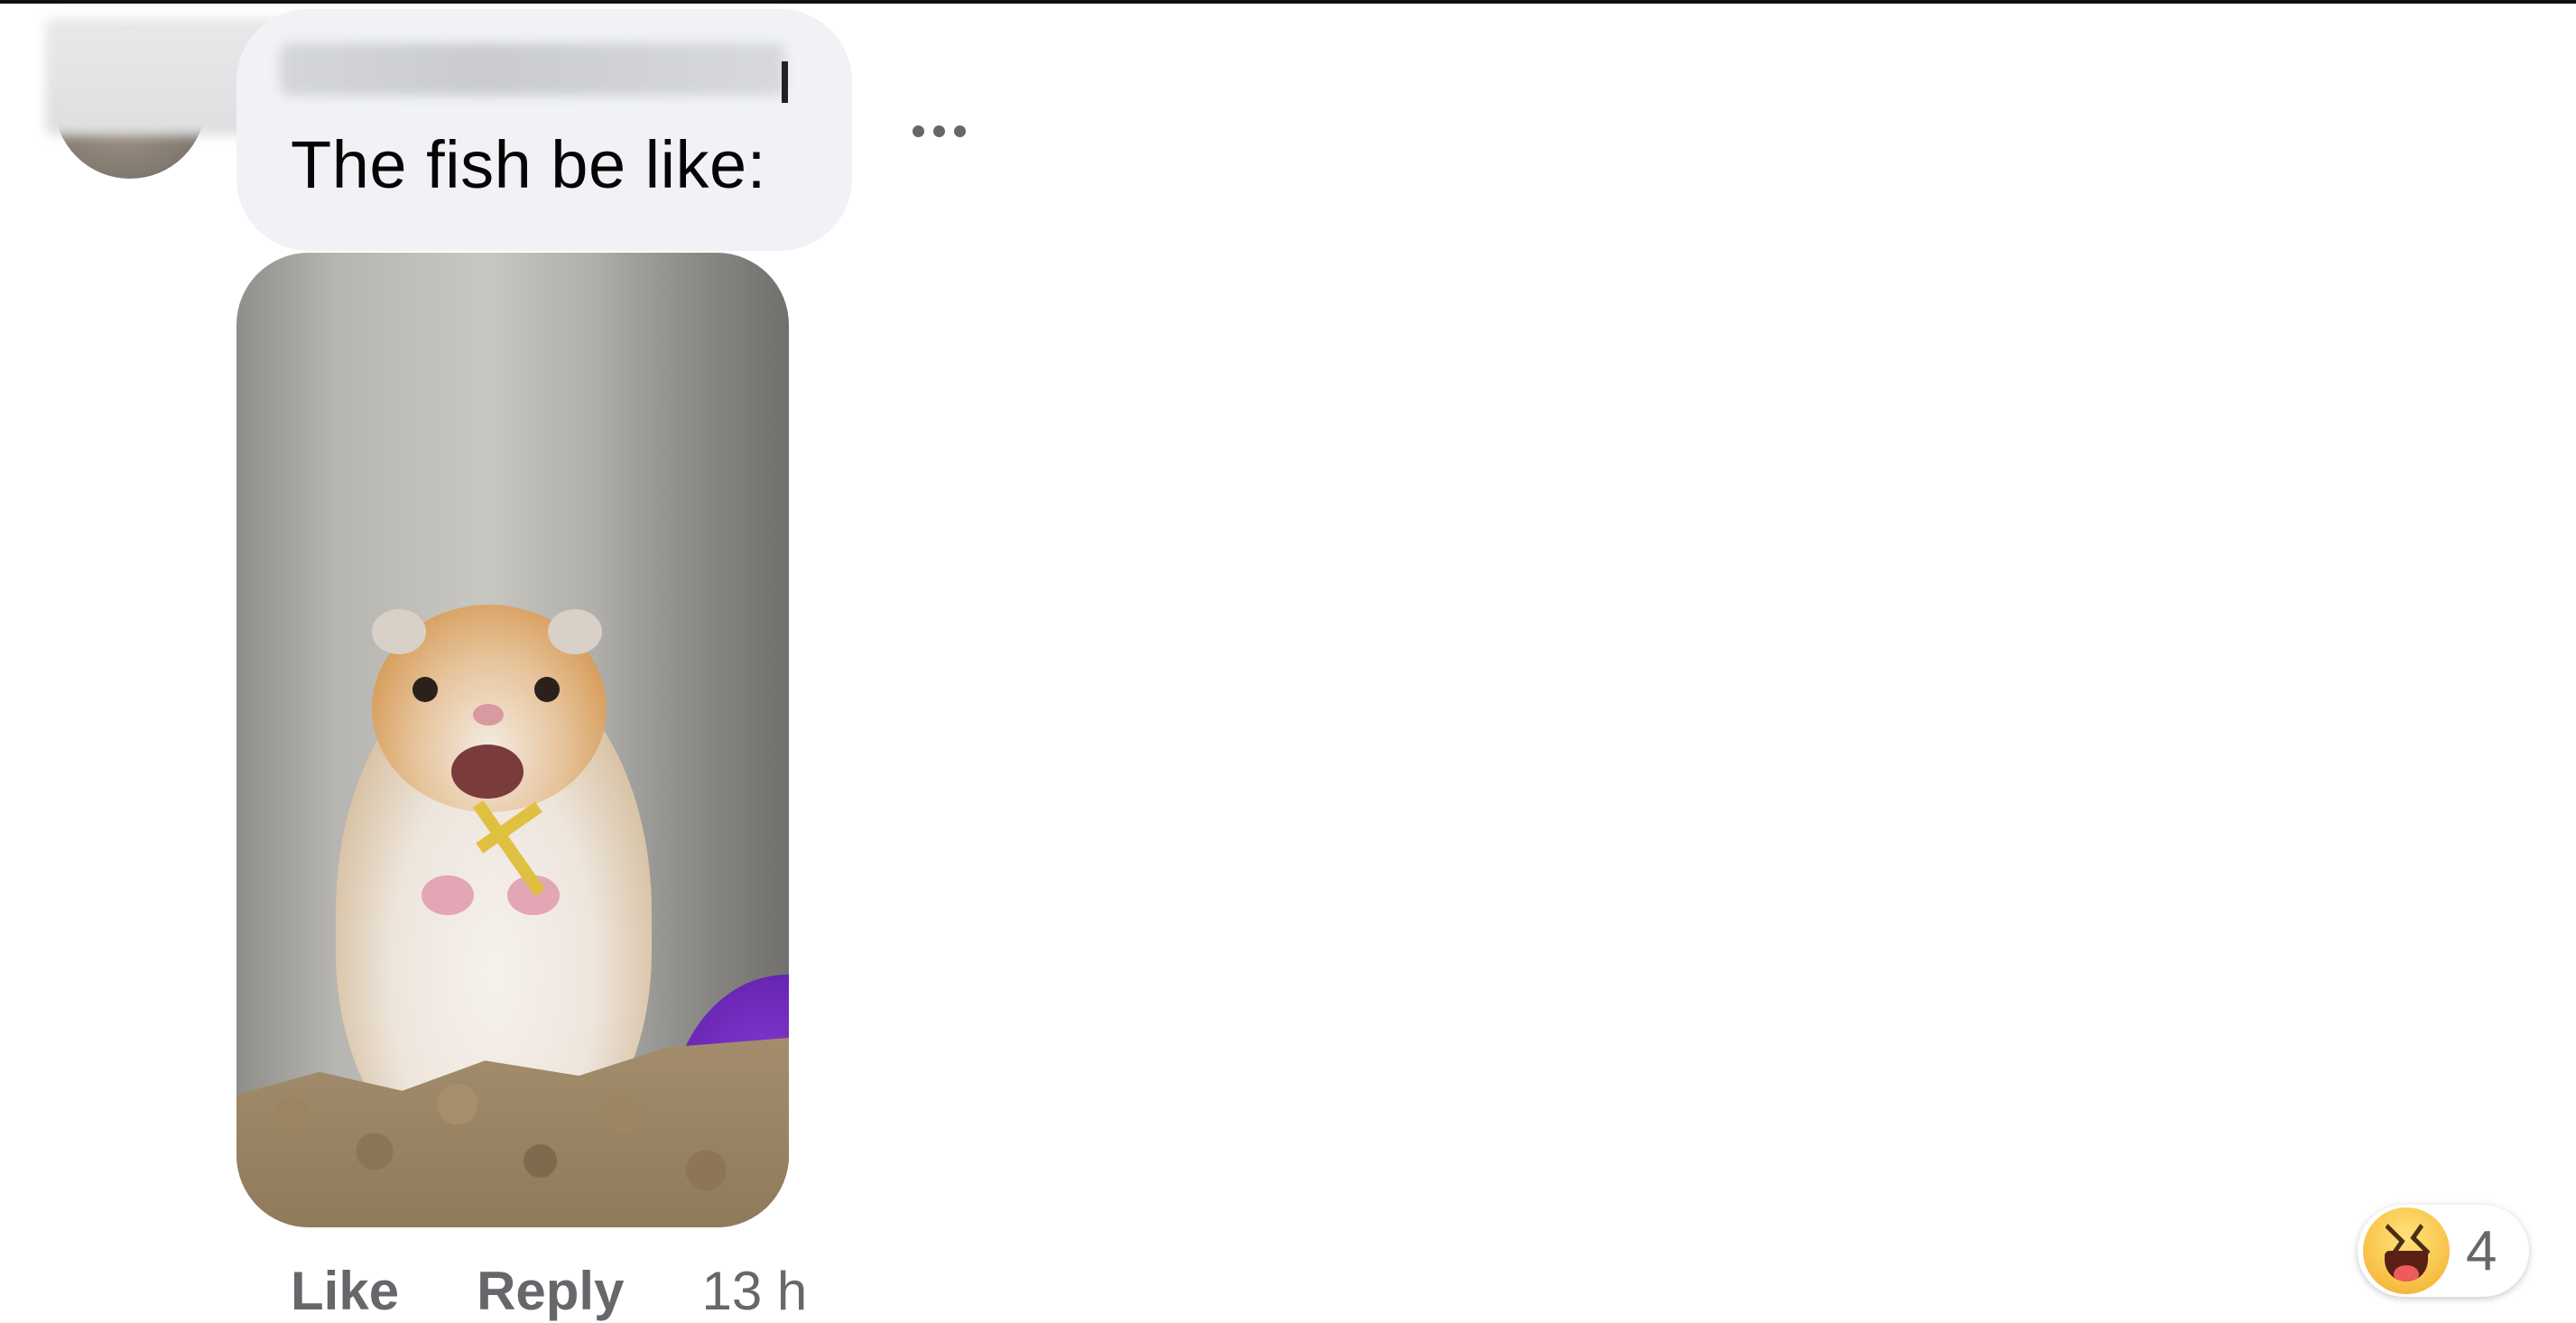 This screenshot has width=2576, height=1323. What do you see at coordinates (448, 895) in the screenshot?
I see `hamster-paw` at bounding box center [448, 895].